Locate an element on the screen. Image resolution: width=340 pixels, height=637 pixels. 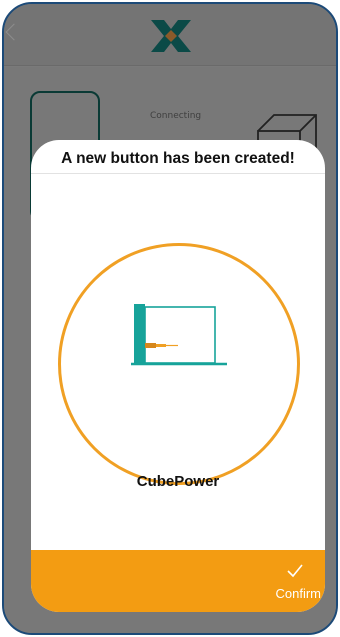
app-header is located at coordinates (170, 35).